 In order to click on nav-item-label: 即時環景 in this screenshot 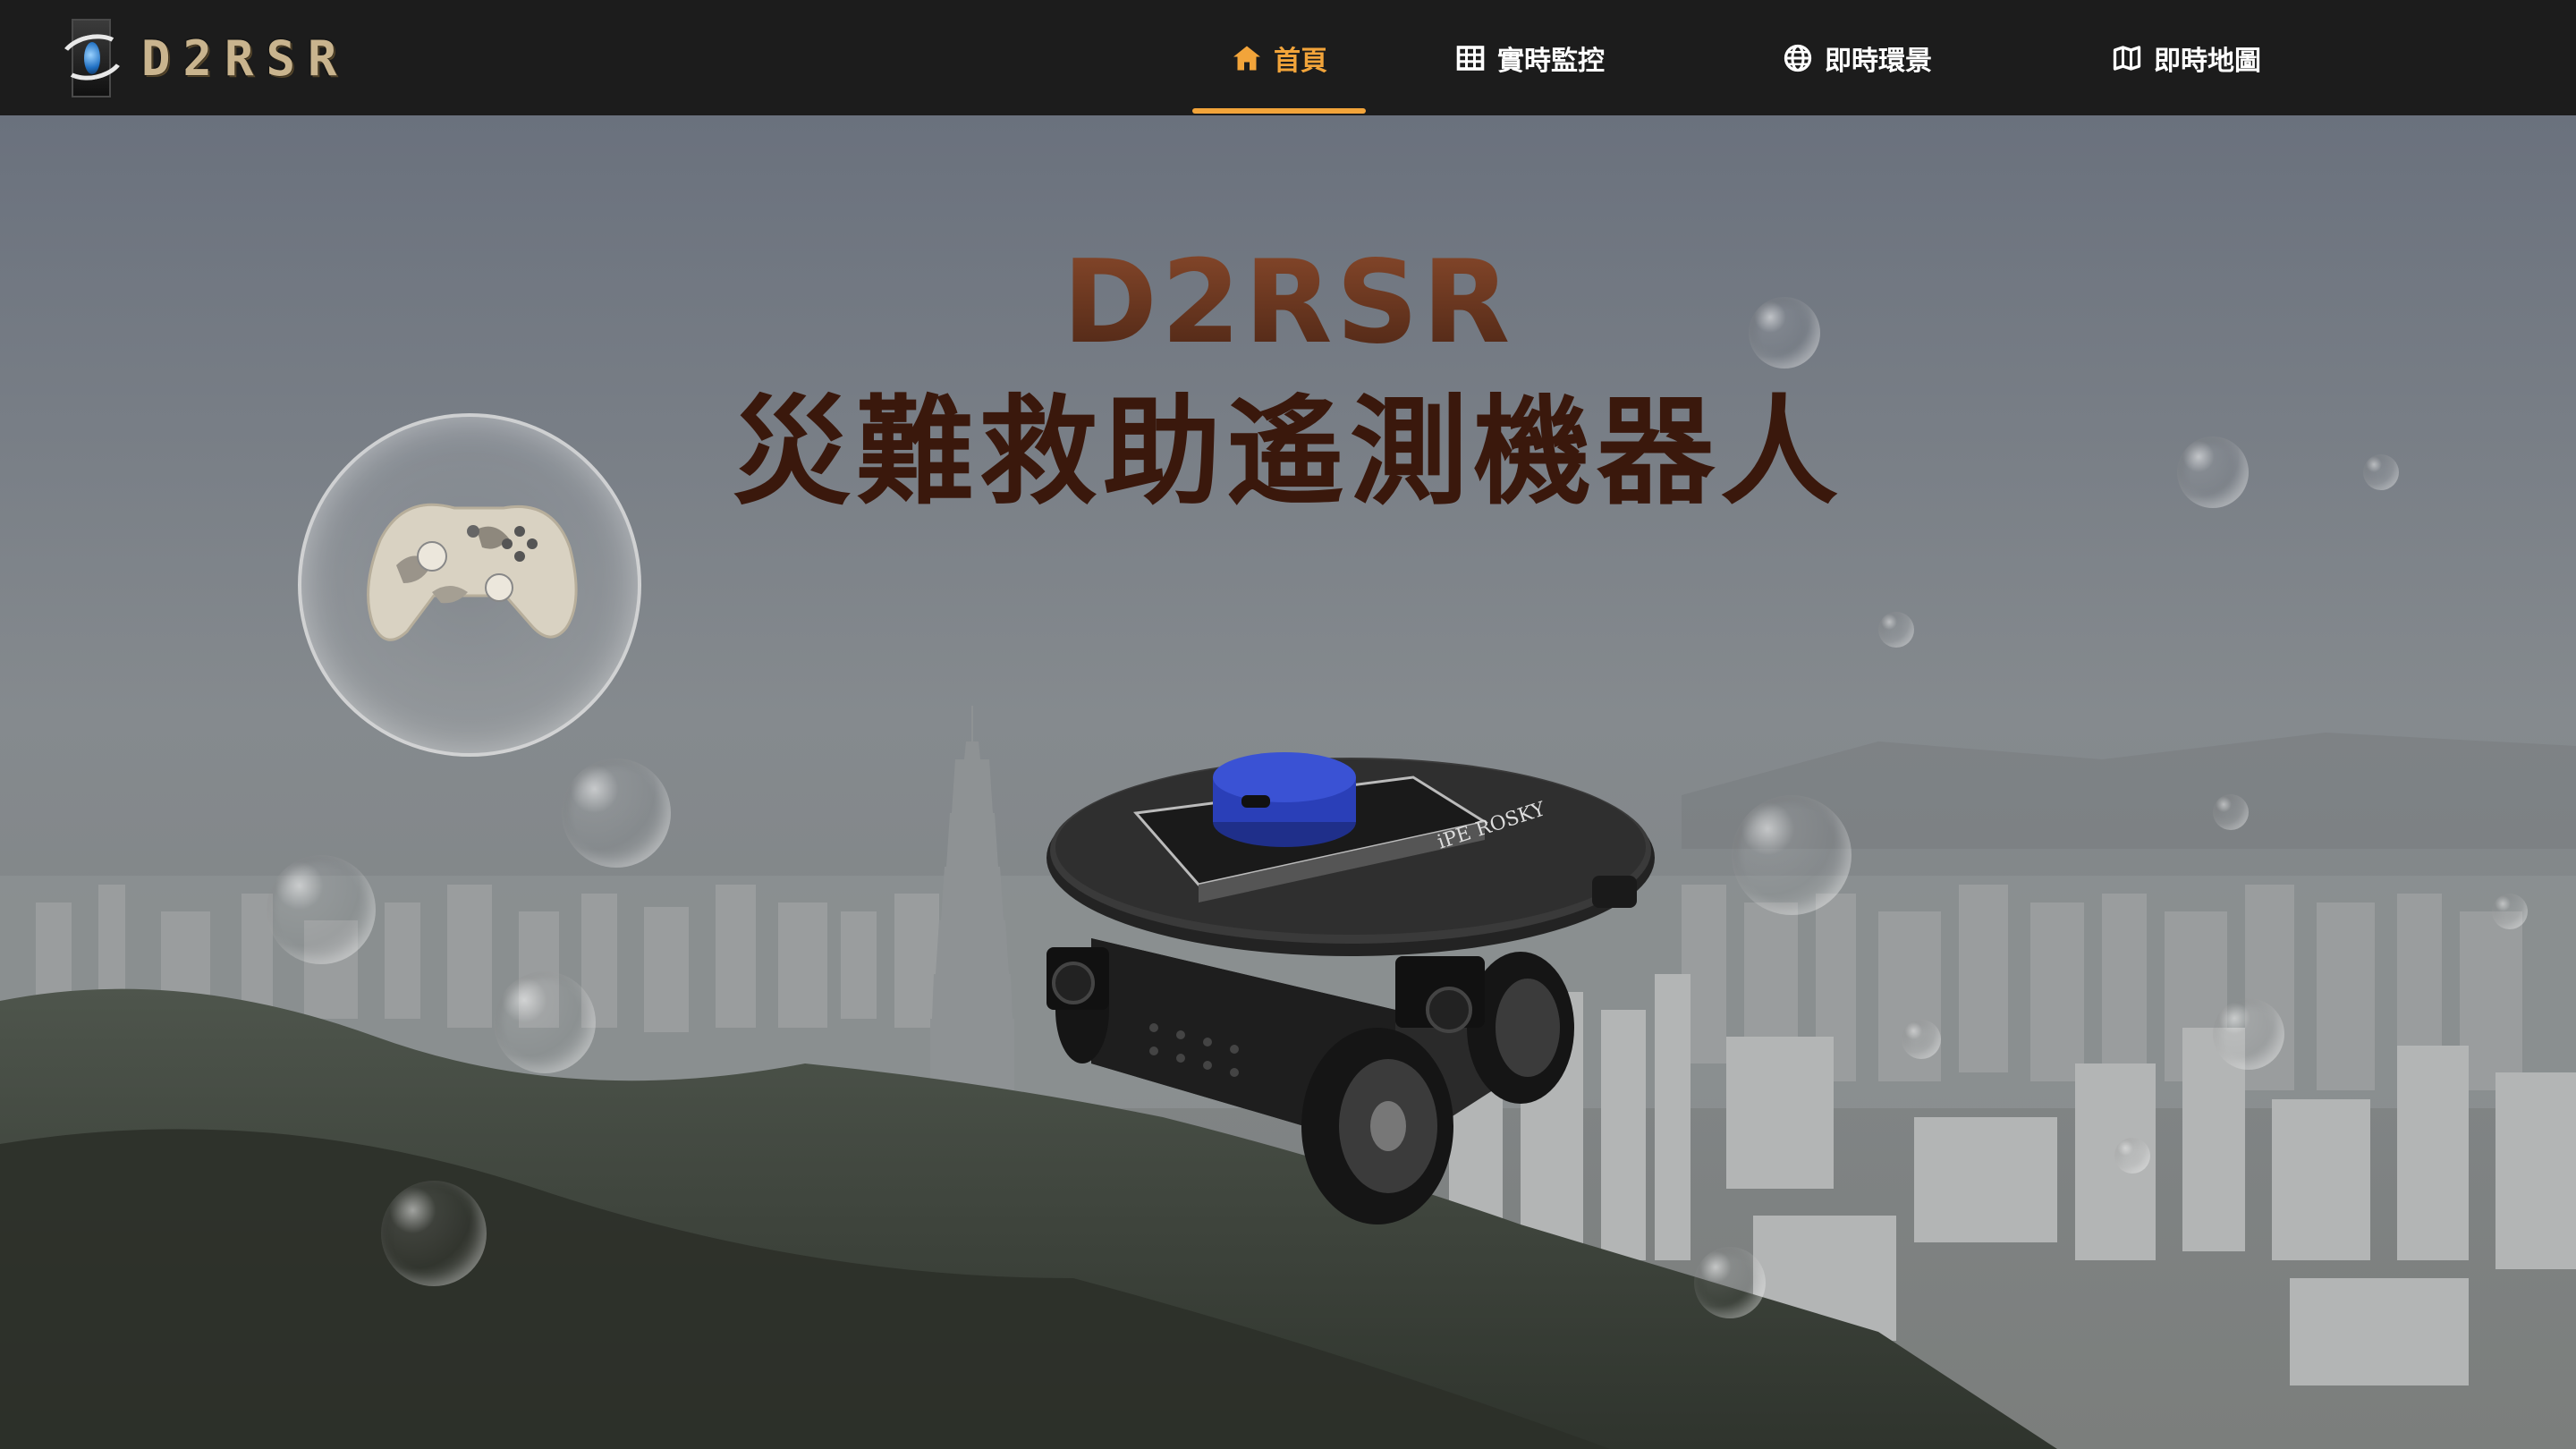, I will do `click(1878, 61)`.